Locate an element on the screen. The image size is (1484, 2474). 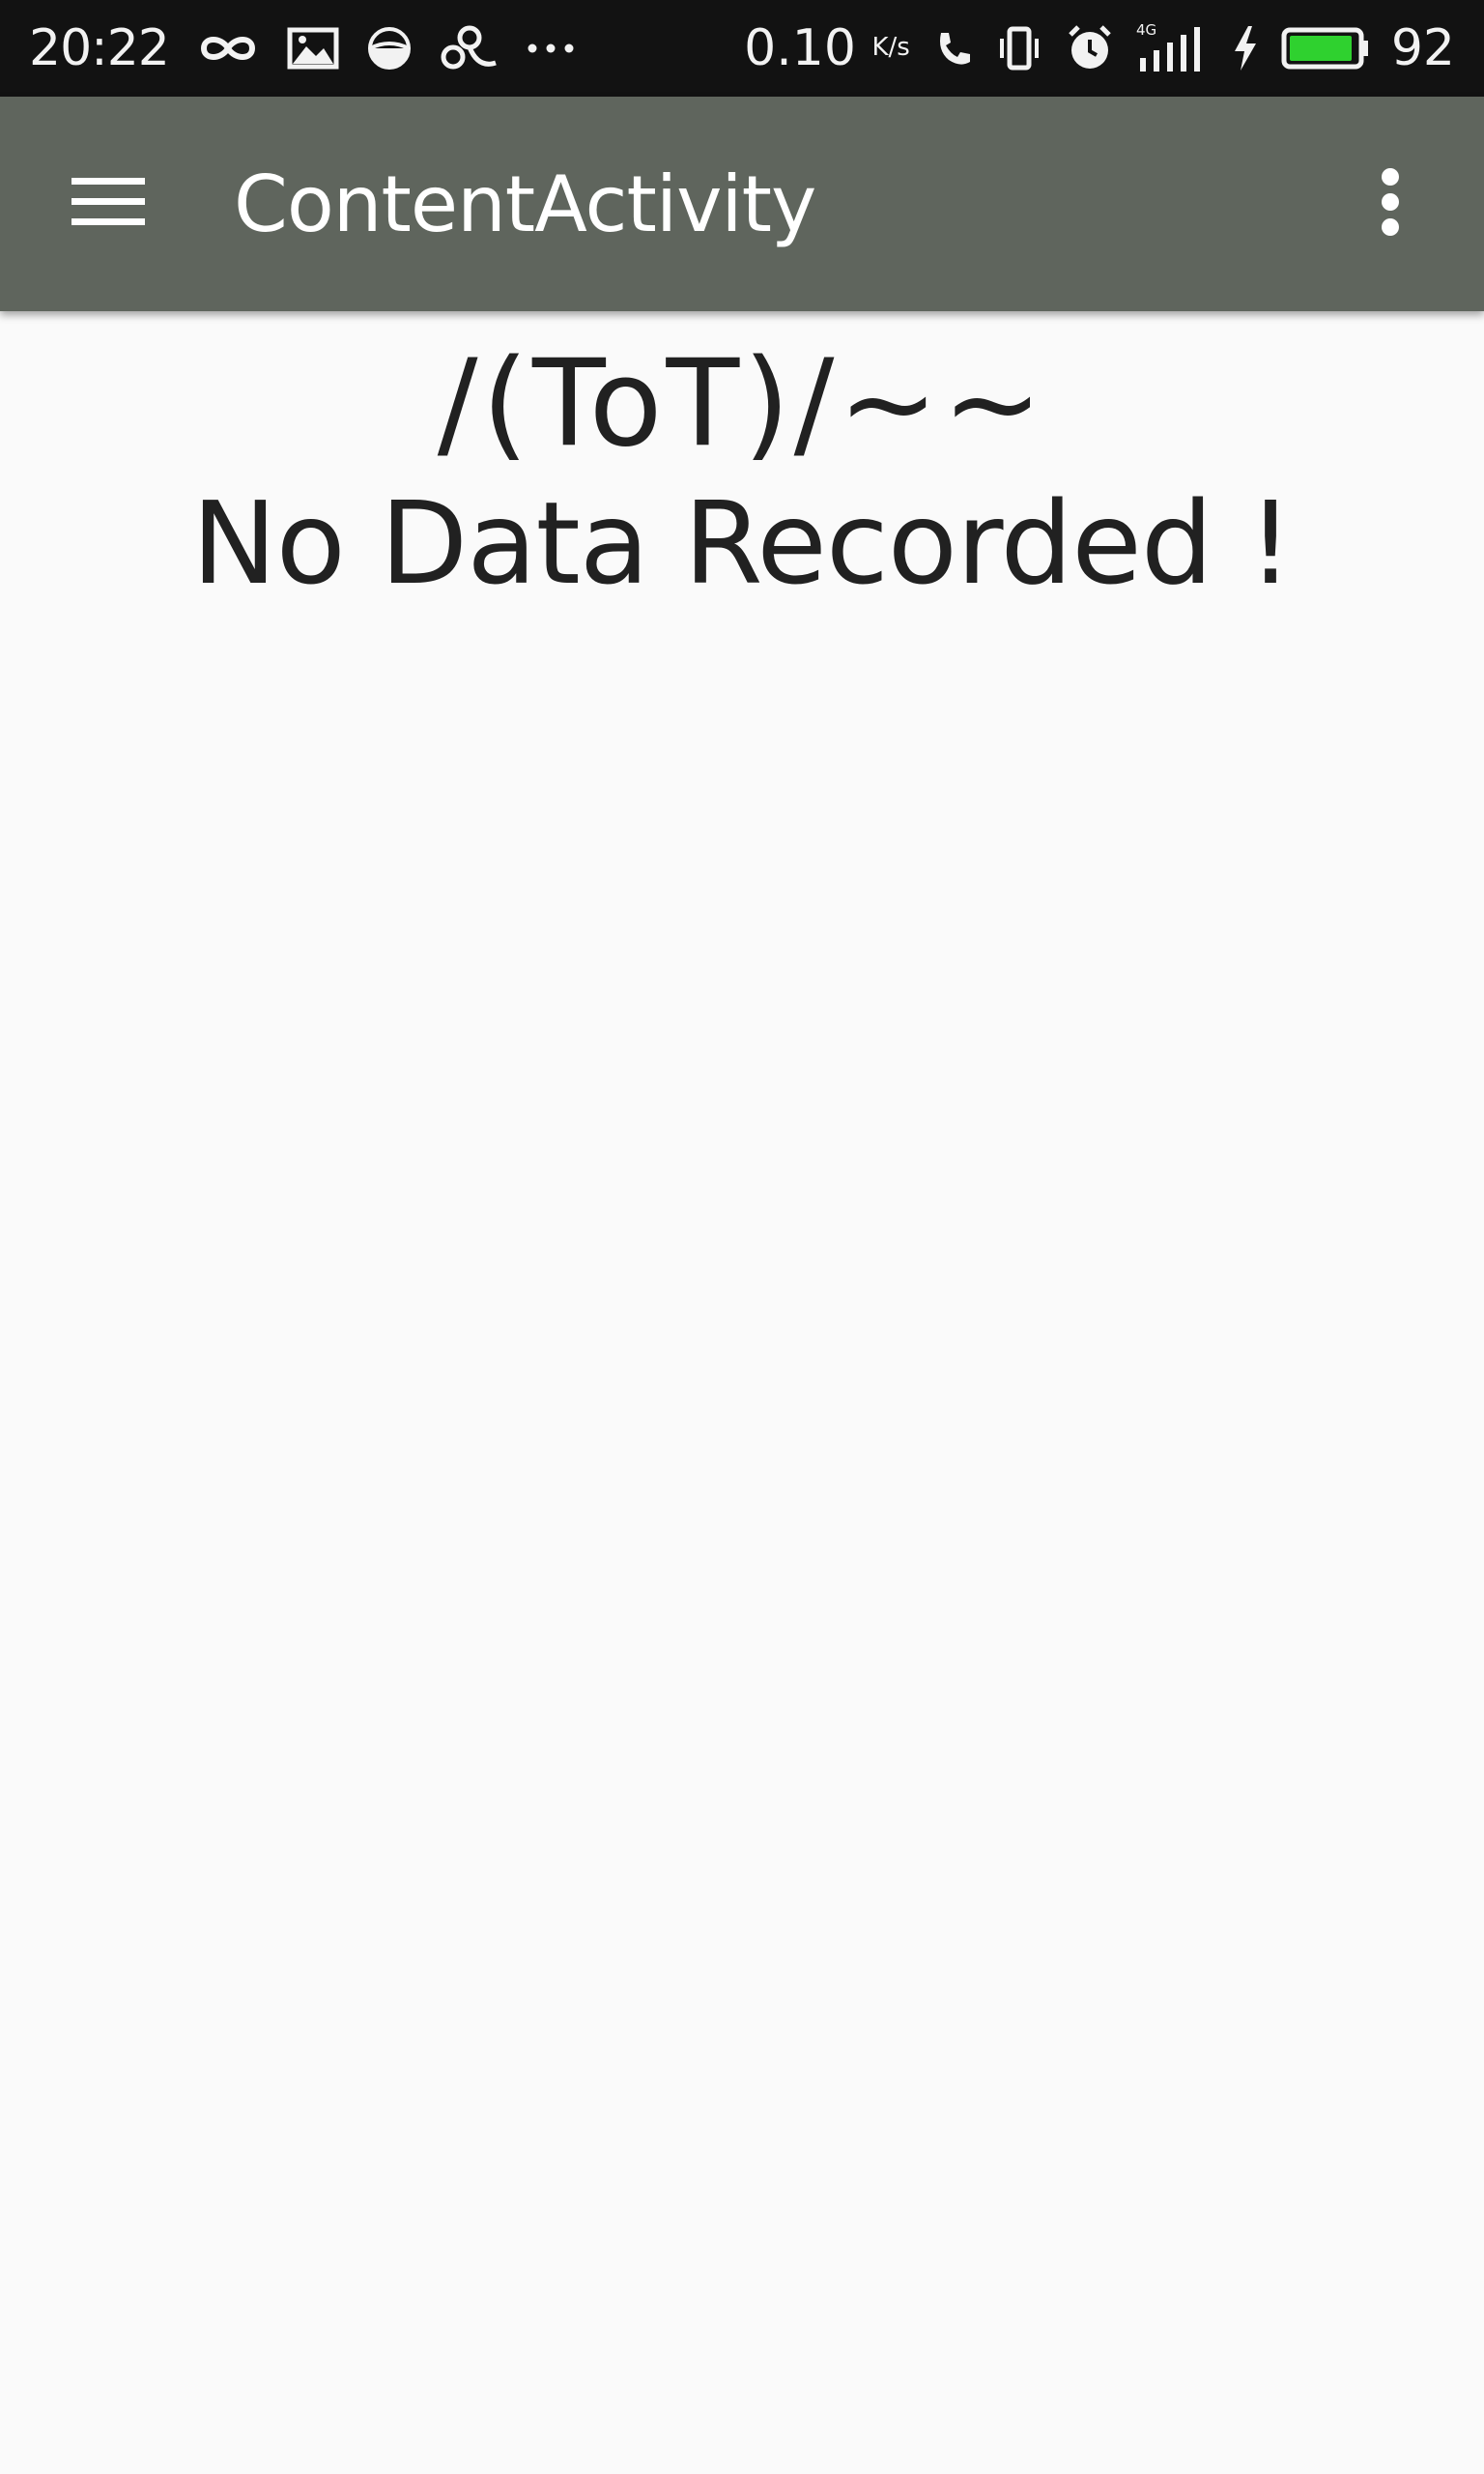
network-speed: 0.10 K/s is located at coordinates (827, 48).